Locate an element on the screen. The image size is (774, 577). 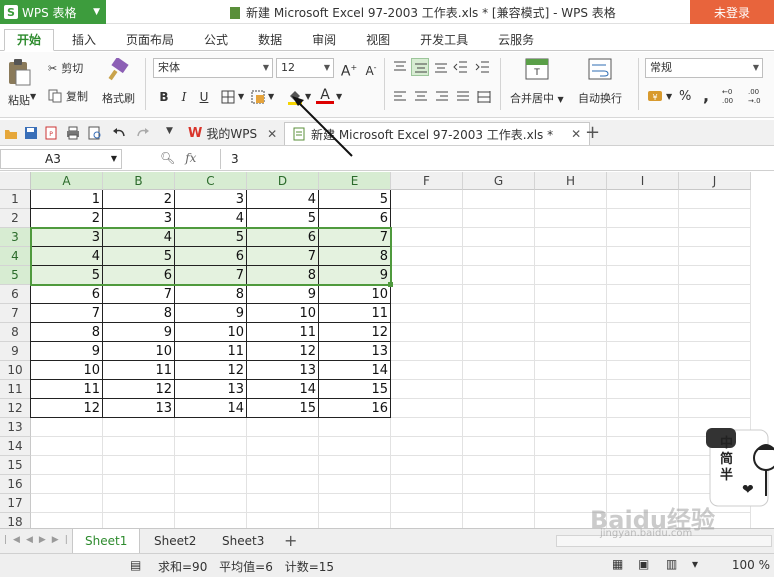
tab-home: 开始 is located at coordinates (29, 40).